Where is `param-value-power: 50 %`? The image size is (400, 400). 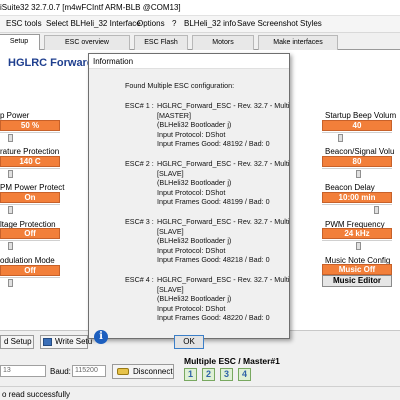
param-value-power: 50 % is located at coordinates (30, 125).